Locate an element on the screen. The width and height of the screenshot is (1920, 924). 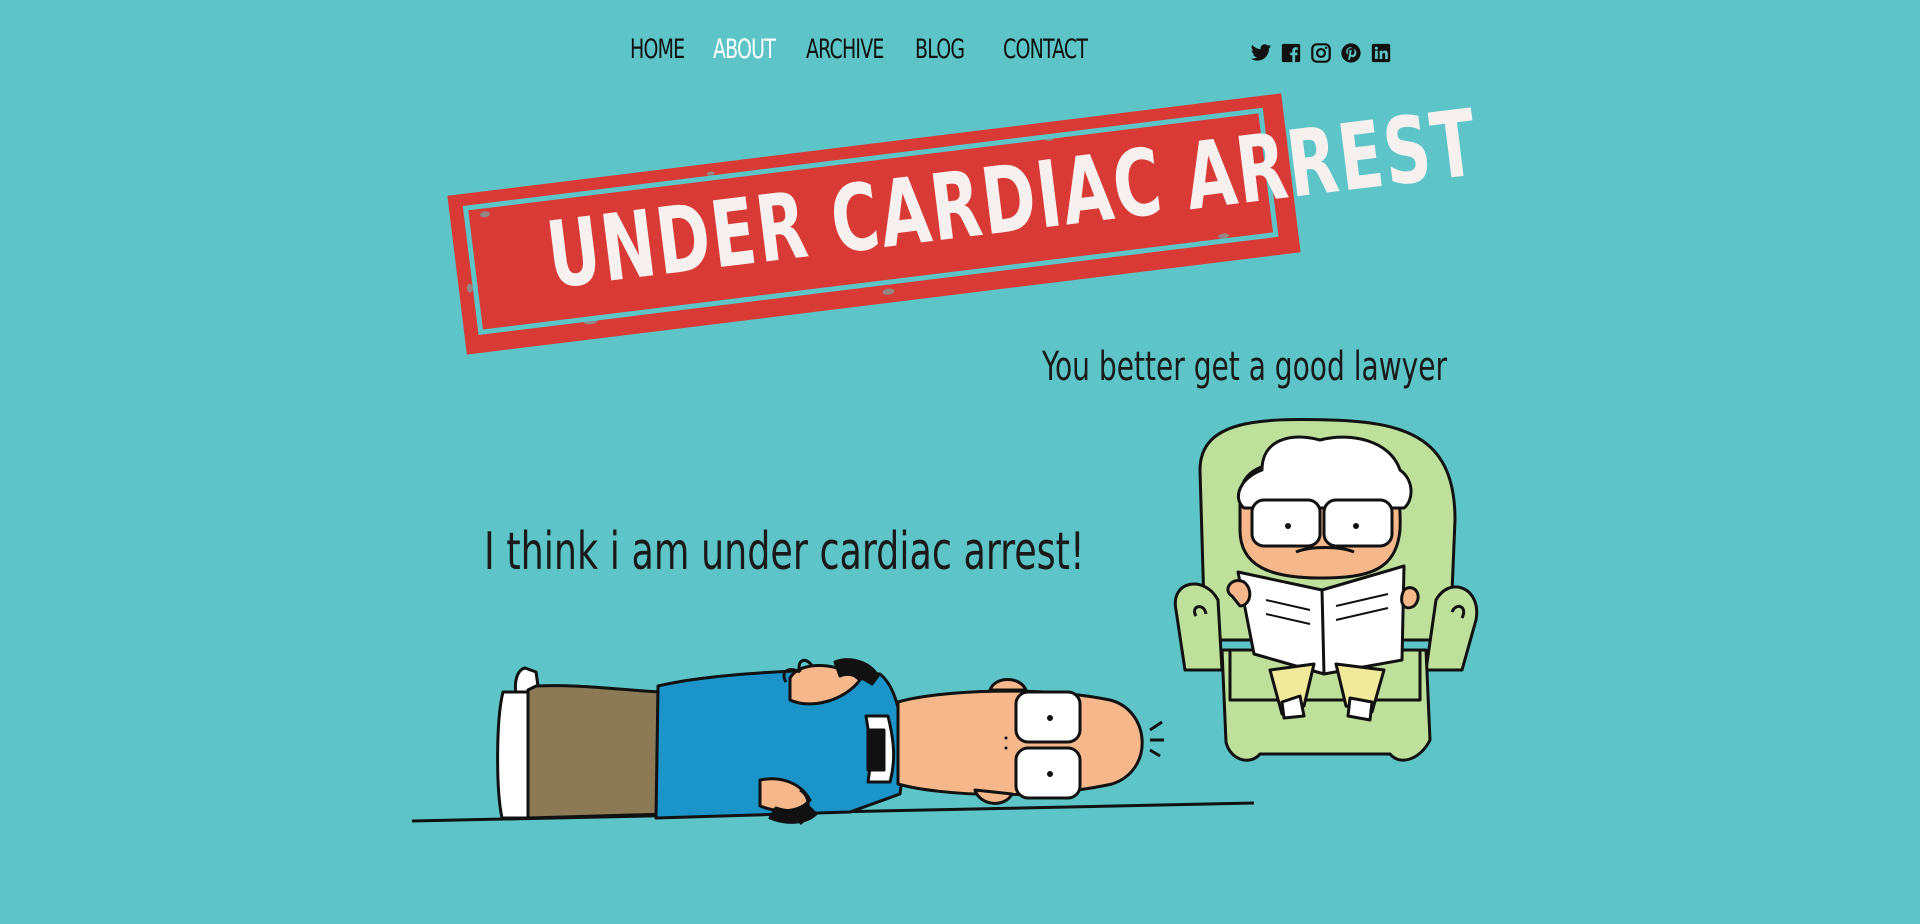
newspaper-fold is located at coordinates (1323, 632).